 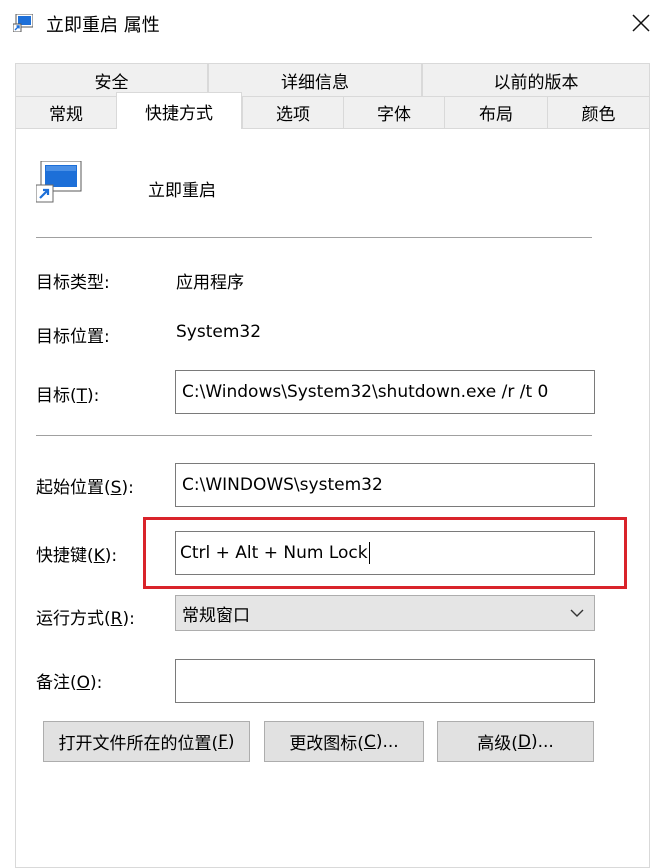 I want to click on shortcut-name: 立即重启, so click(x=182, y=191).